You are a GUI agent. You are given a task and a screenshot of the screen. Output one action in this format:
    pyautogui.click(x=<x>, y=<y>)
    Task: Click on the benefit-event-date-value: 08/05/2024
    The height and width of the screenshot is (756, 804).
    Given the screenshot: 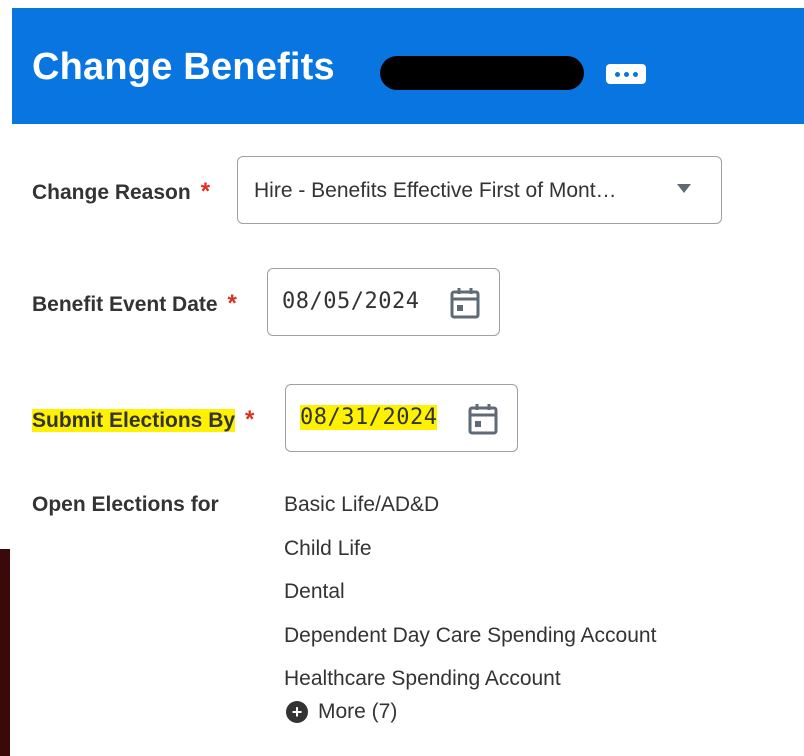 What is the action you would take?
    pyautogui.click(x=351, y=301)
    